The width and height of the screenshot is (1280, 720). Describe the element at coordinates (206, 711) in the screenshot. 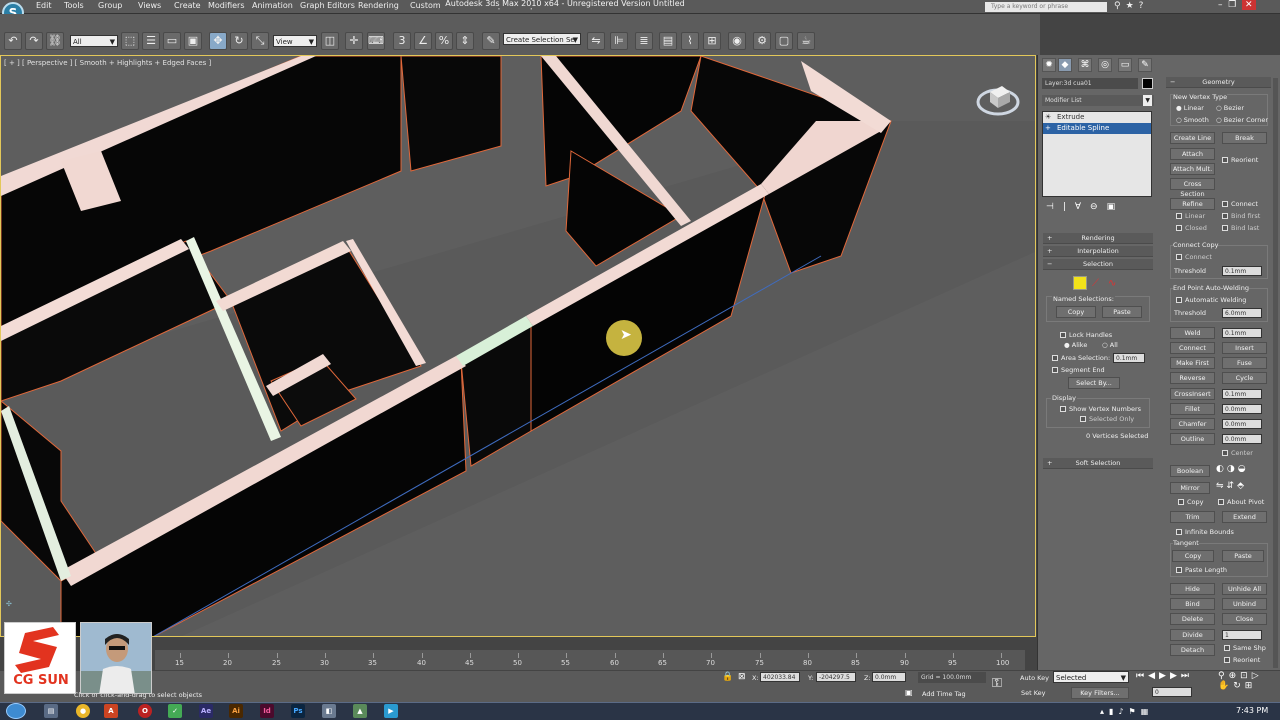

I see `taskbar-ae-icon: Ae` at that location.